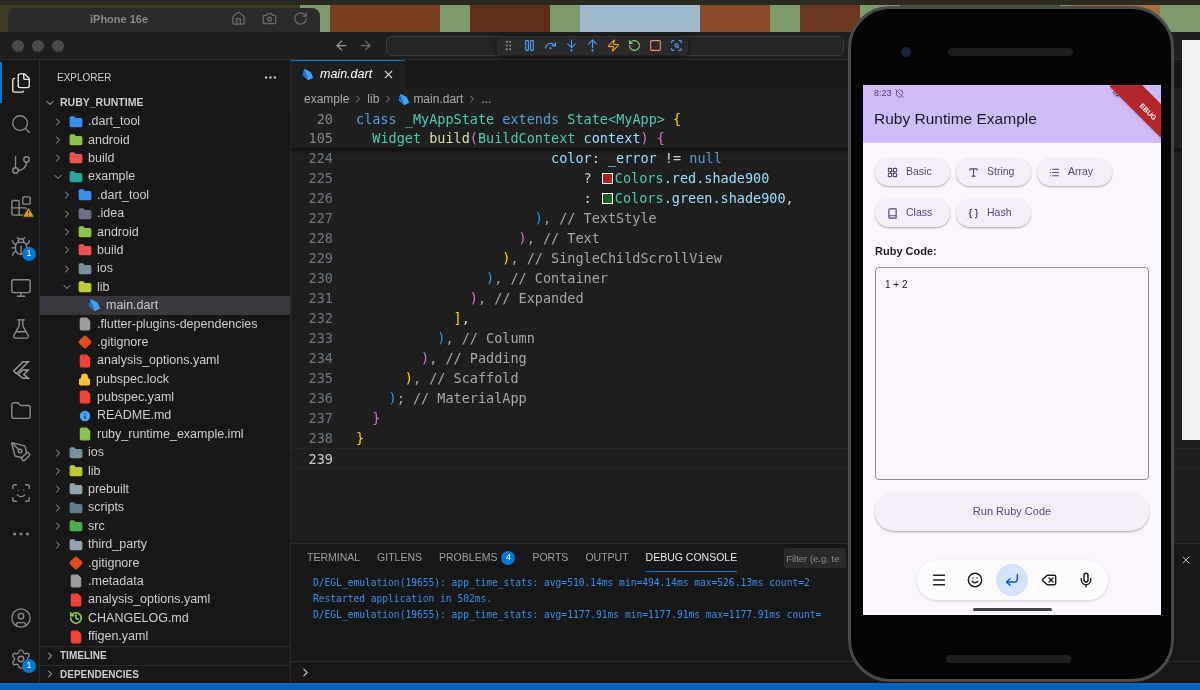  Describe the element at coordinates (592, 45) in the screenshot. I see `step-out-icon` at that location.